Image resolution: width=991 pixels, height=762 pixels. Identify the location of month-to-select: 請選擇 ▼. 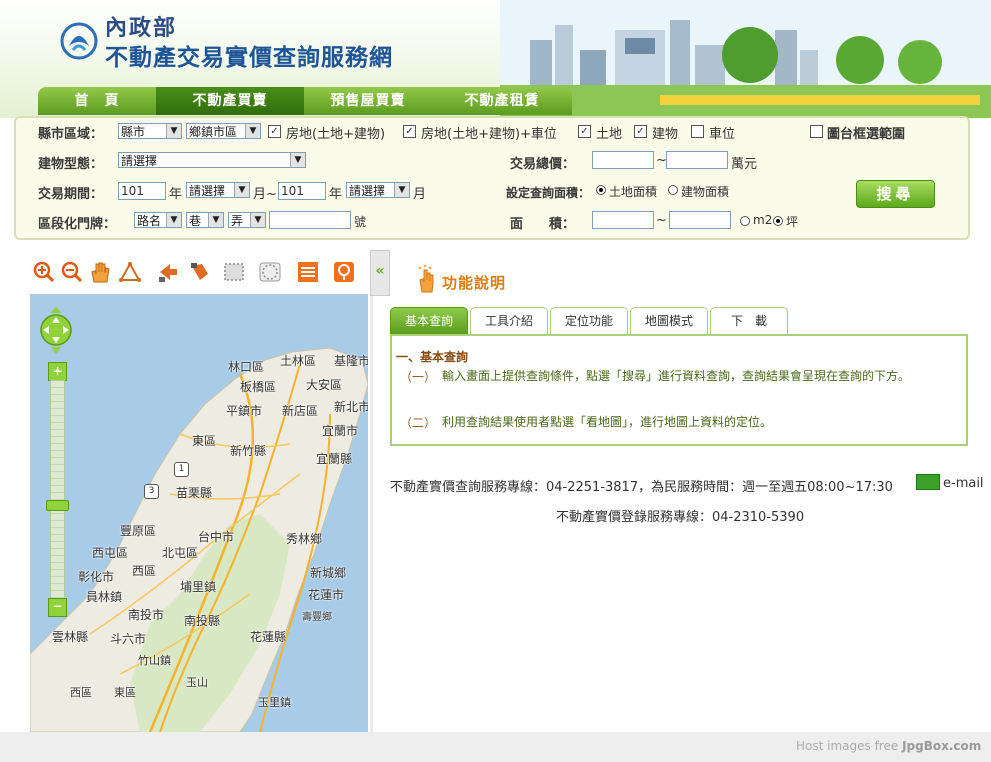
(378, 190).